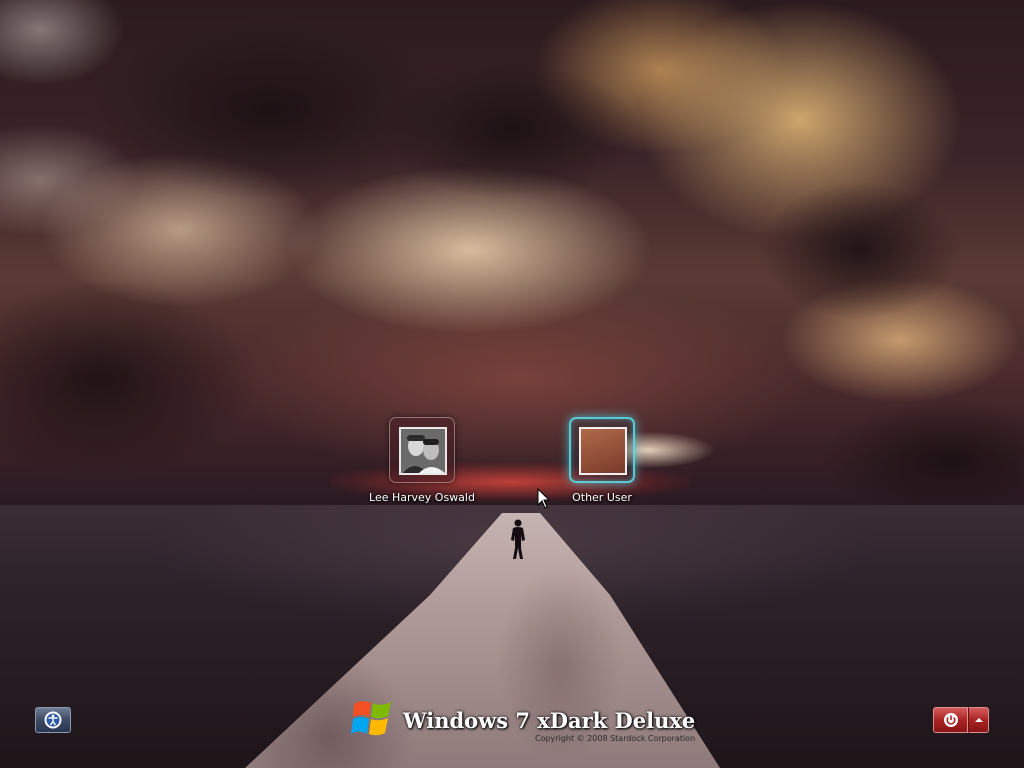 The image size is (1024, 768). I want to click on user-name-label: Lee Harvey Oswald, so click(422, 497).